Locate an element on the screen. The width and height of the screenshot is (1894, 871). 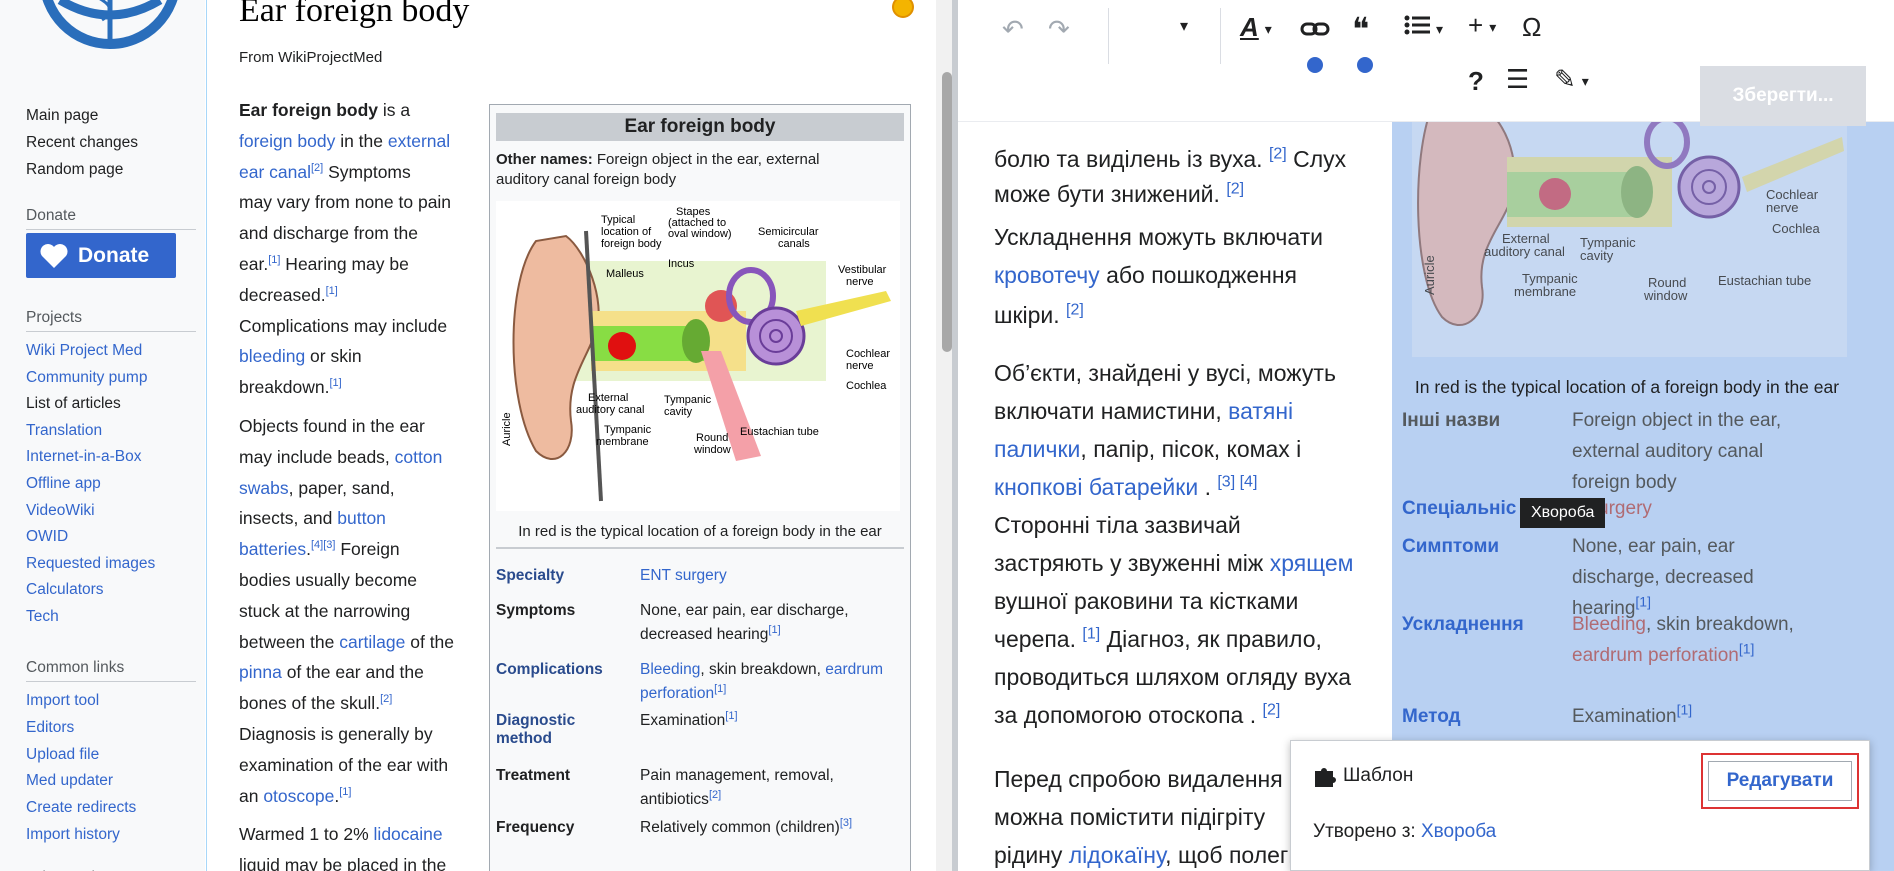
sidebar-common-item: Import tool is located at coordinates (62, 701).